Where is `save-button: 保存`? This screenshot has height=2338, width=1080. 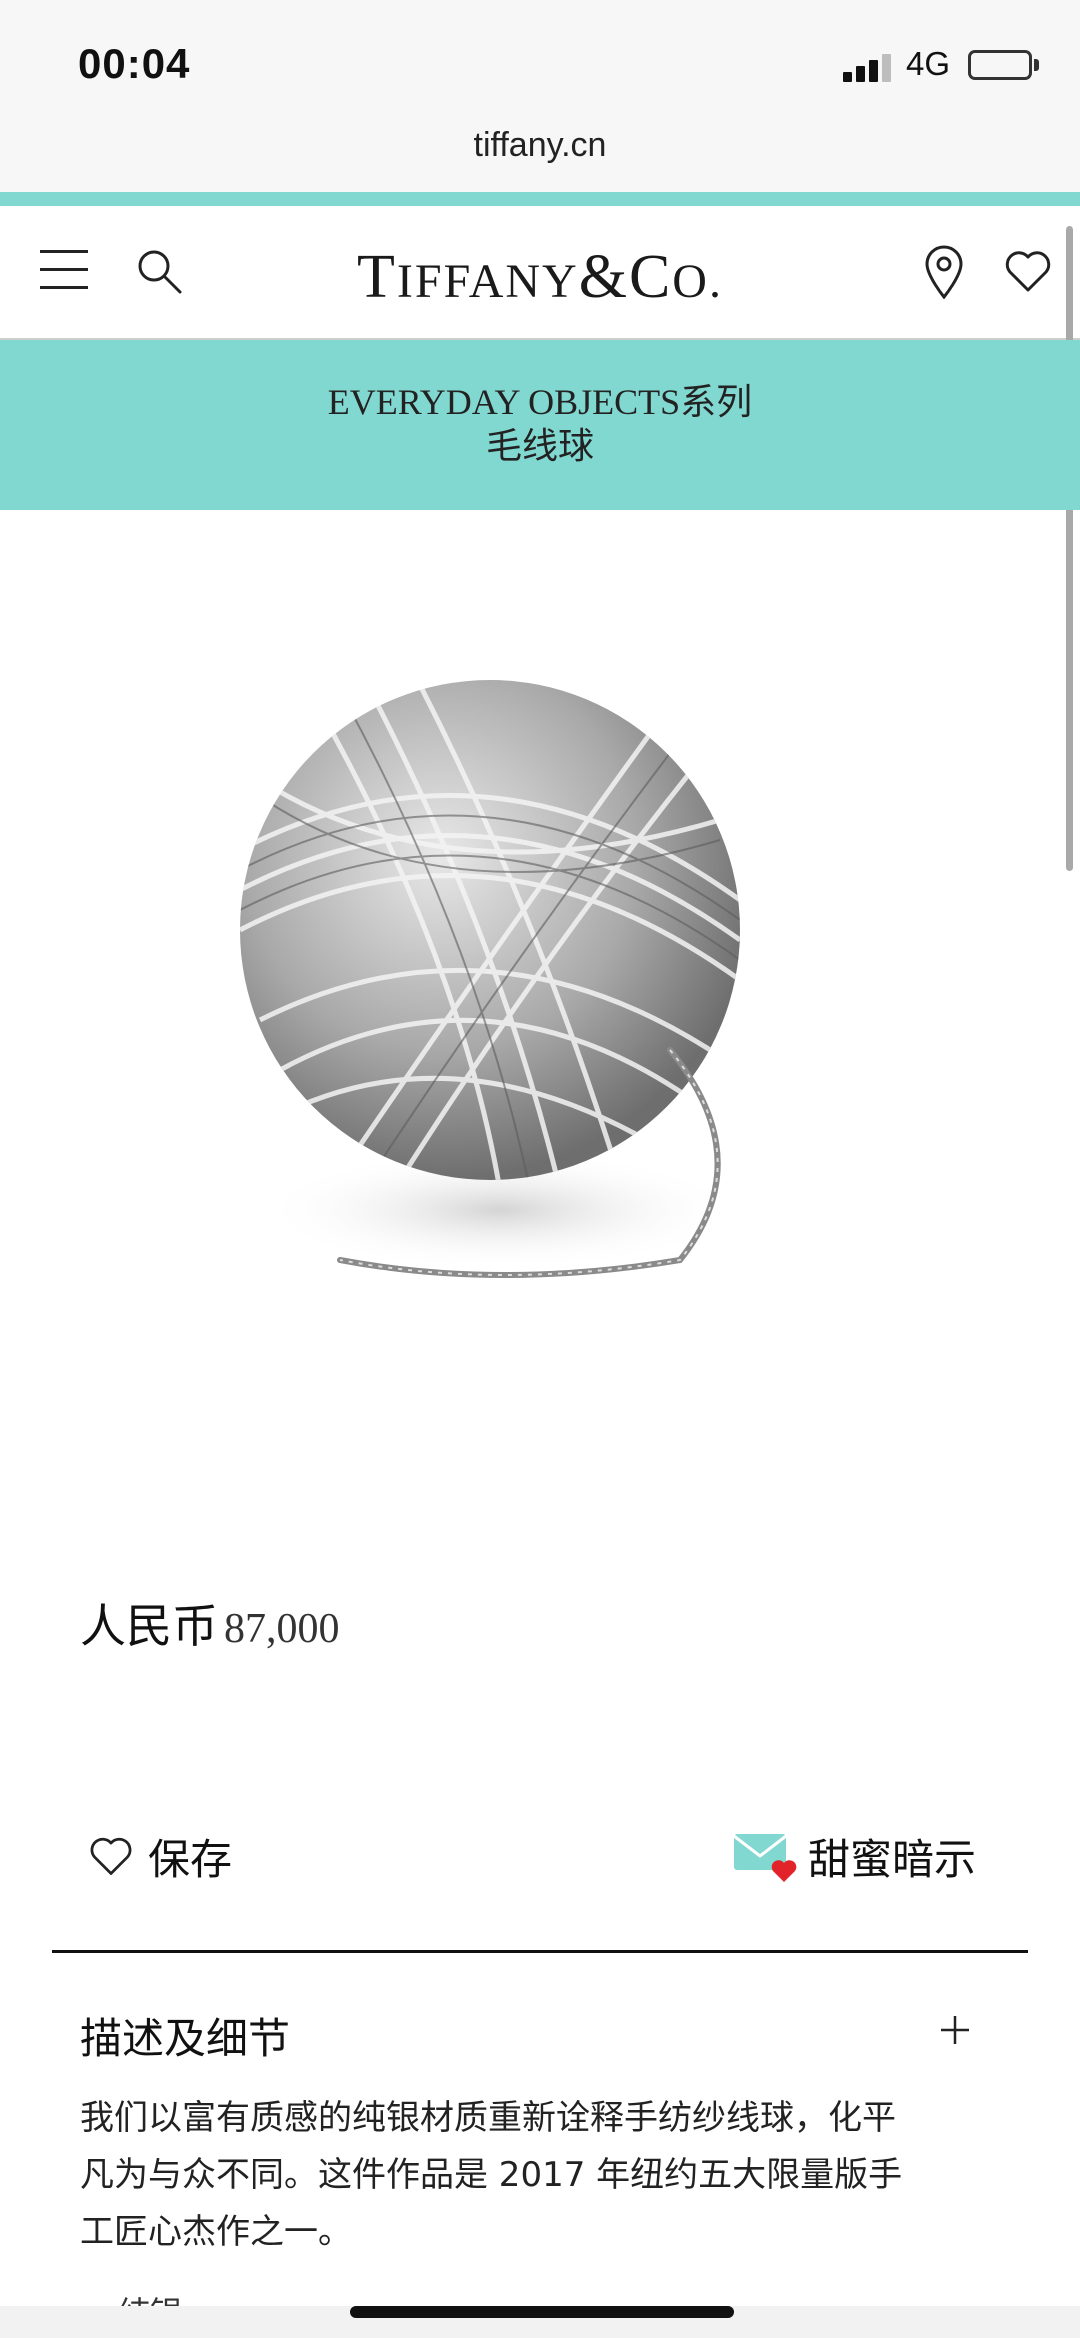 save-button: 保存 is located at coordinates (160, 1856).